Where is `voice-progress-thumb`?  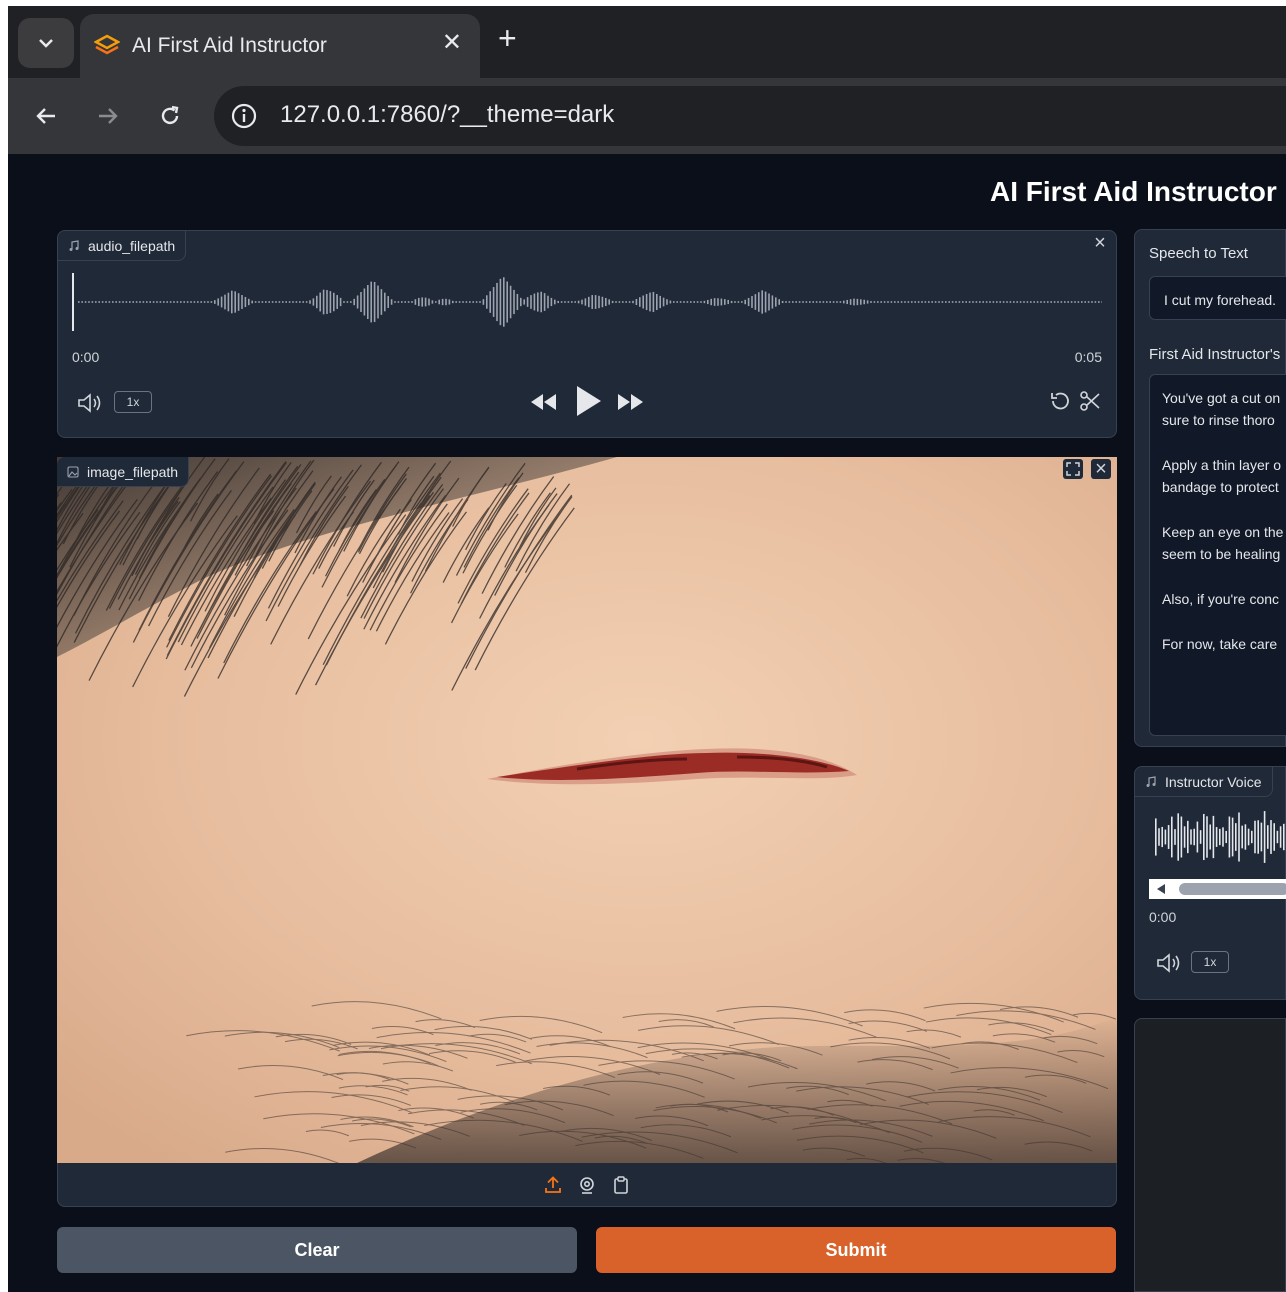
voice-progress-thumb is located at coordinates (1232, 889).